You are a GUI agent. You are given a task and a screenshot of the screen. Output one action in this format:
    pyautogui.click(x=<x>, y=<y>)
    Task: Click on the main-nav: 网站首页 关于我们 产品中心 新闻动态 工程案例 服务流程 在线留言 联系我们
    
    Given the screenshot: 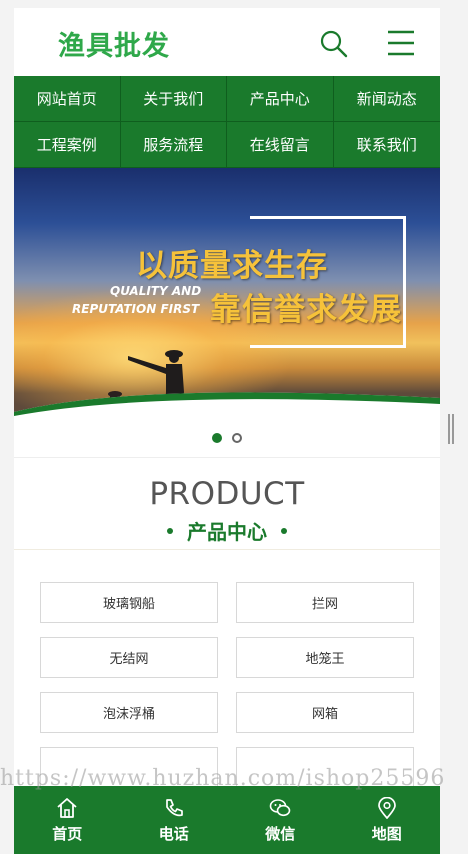 What is the action you would take?
    pyautogui.click(x=227, y=122)
    